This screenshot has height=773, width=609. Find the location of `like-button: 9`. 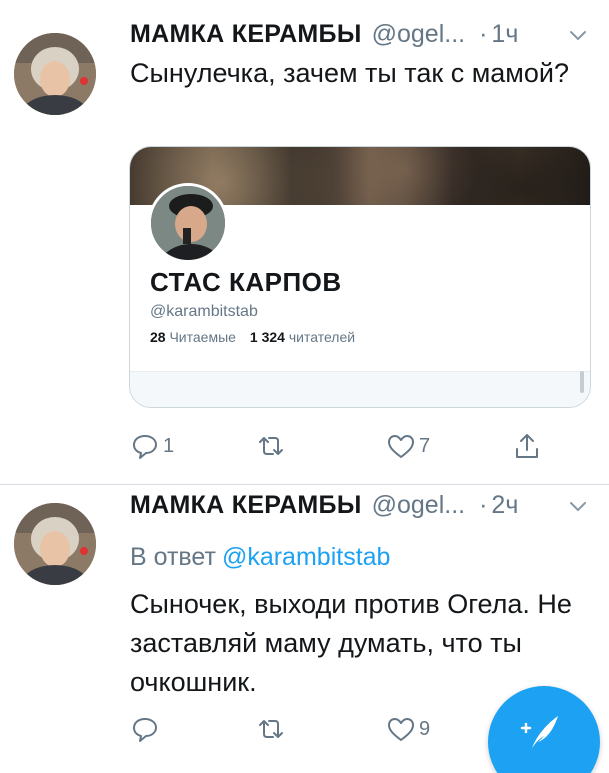

like-button: 9 is located at coordinates (408, 729).